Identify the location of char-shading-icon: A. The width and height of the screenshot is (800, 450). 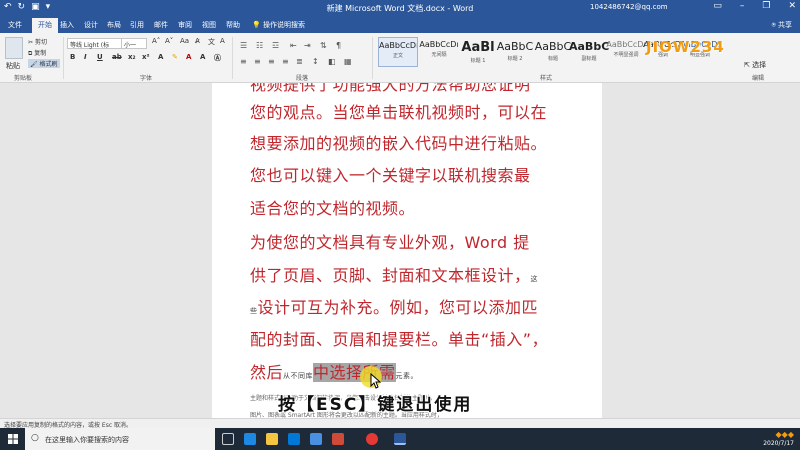
(202, 57).